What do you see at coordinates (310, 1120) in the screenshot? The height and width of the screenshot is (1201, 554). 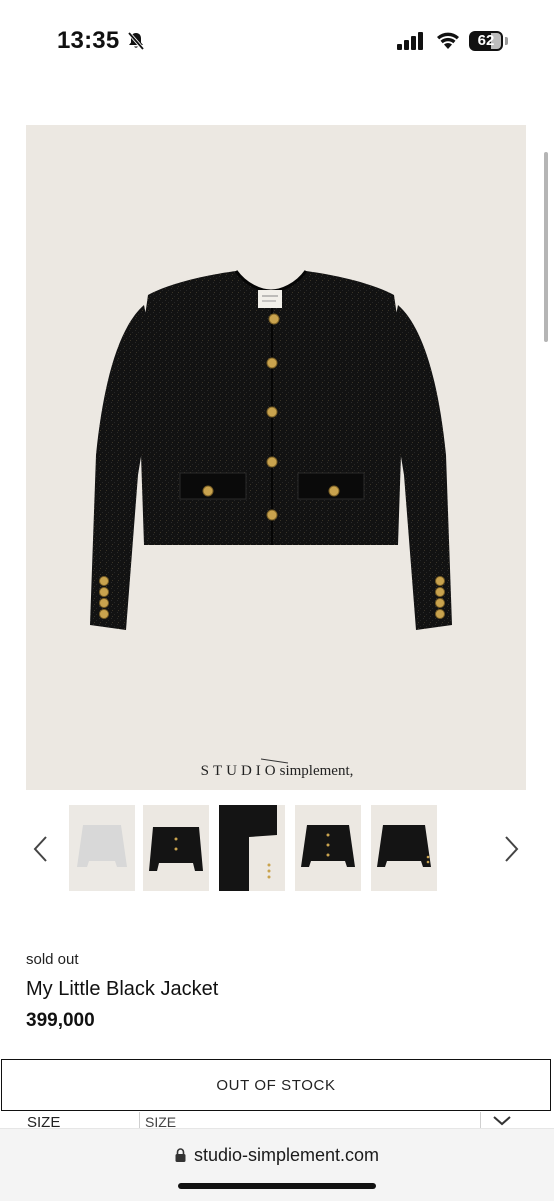 I see `size-select: SIZE` at bounding box center [310, 1120].